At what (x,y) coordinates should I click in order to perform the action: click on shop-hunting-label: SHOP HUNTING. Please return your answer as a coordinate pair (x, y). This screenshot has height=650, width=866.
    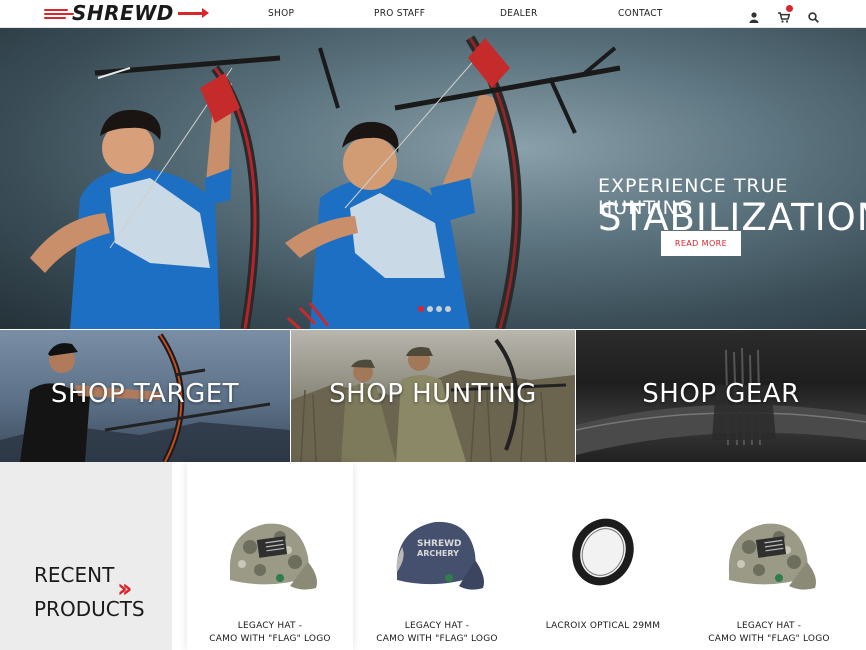
    Looking at the image, I should click on (433, 394).